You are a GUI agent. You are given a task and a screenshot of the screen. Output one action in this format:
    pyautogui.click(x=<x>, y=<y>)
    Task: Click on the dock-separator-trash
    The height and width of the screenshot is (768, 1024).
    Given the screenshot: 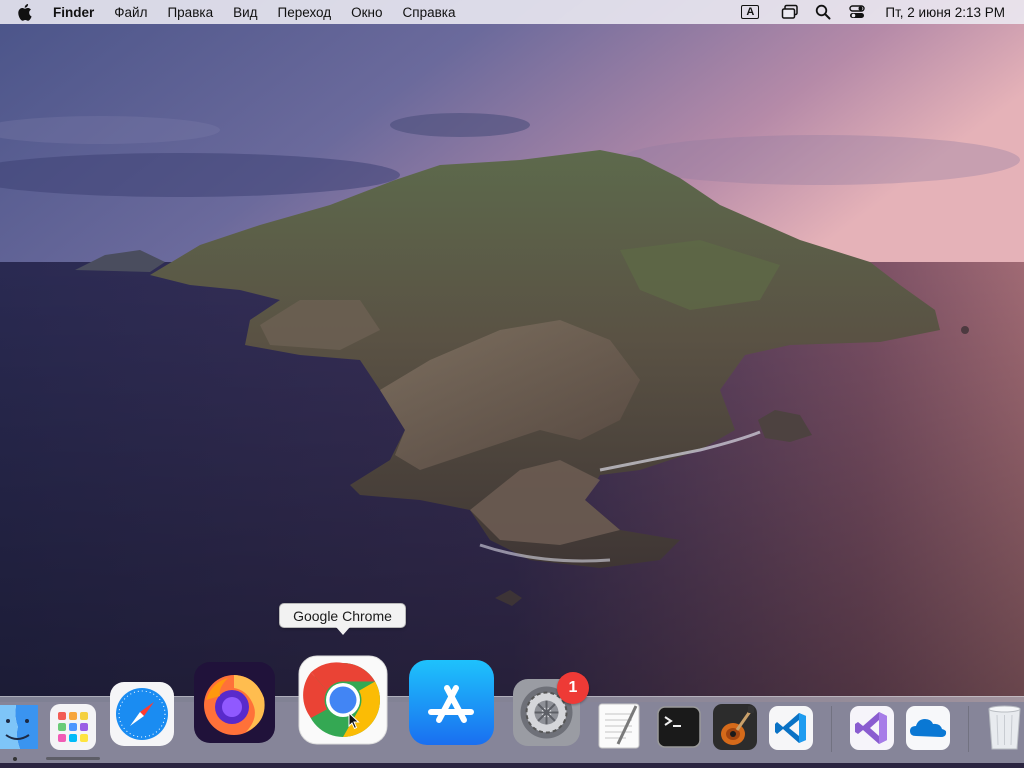 What is the action you would take?
    pyautogui.click(x=968, y=729)
    